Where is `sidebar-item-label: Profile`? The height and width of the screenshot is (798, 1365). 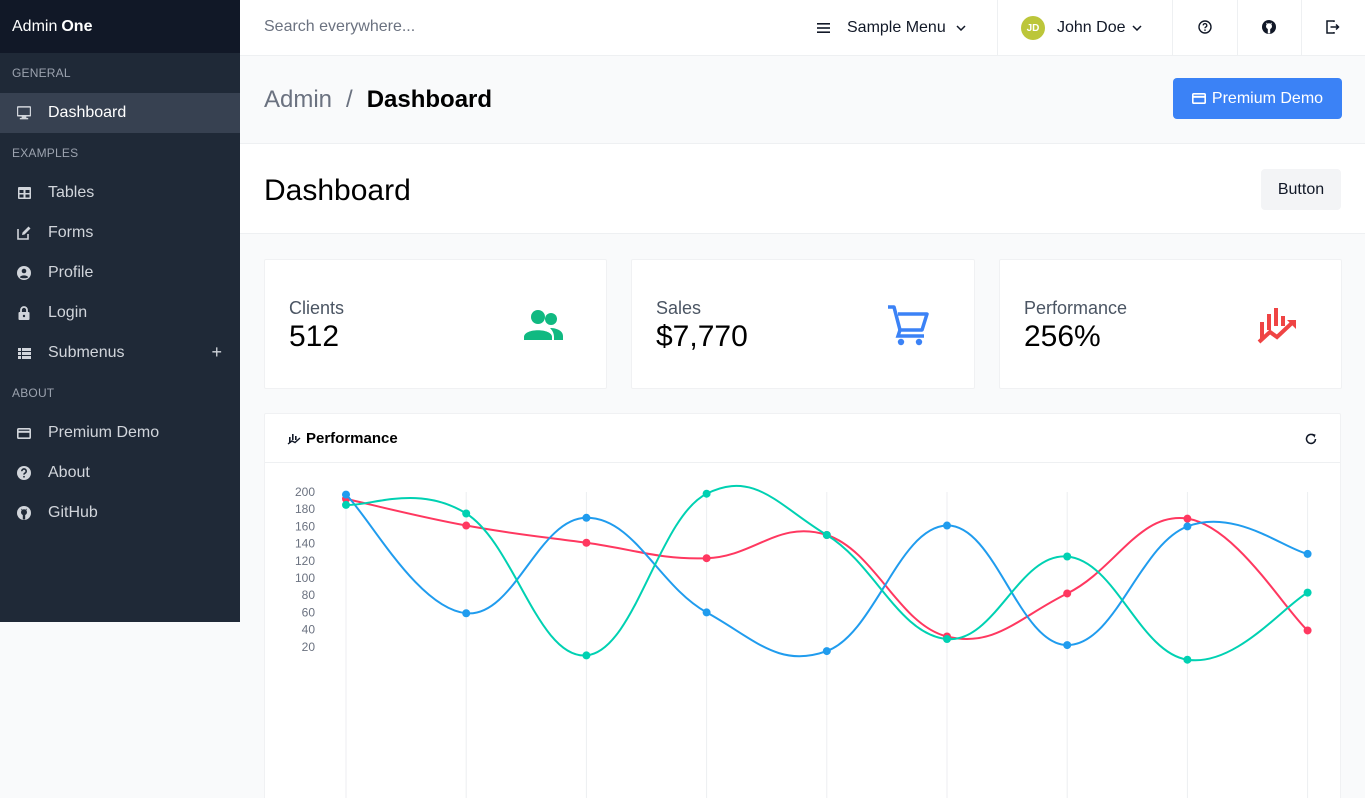 sidebar-item-label: Profile is located at coordinates (71, 272).